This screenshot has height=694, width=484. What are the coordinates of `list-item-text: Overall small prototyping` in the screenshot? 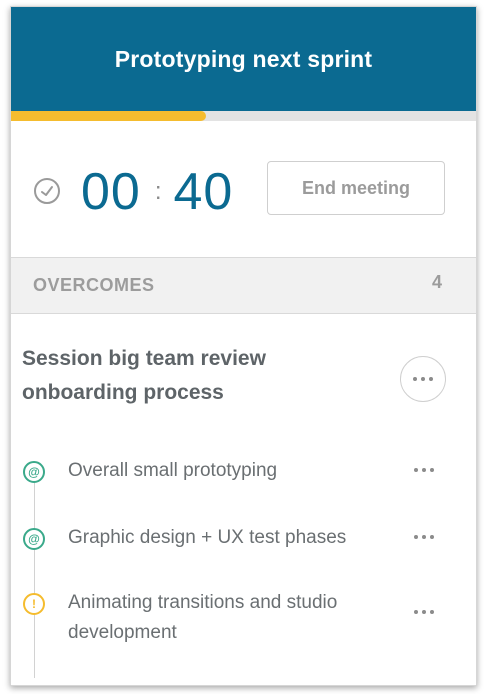 It's located at (173, 470).